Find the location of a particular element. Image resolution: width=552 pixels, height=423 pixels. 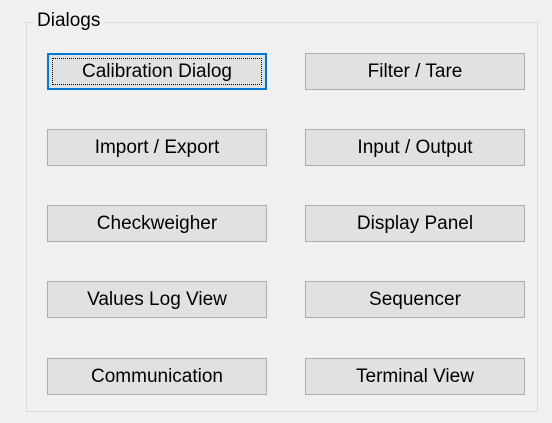

calibration-dialog-button: Calibration Dialog is located at coordinates (157, 71).